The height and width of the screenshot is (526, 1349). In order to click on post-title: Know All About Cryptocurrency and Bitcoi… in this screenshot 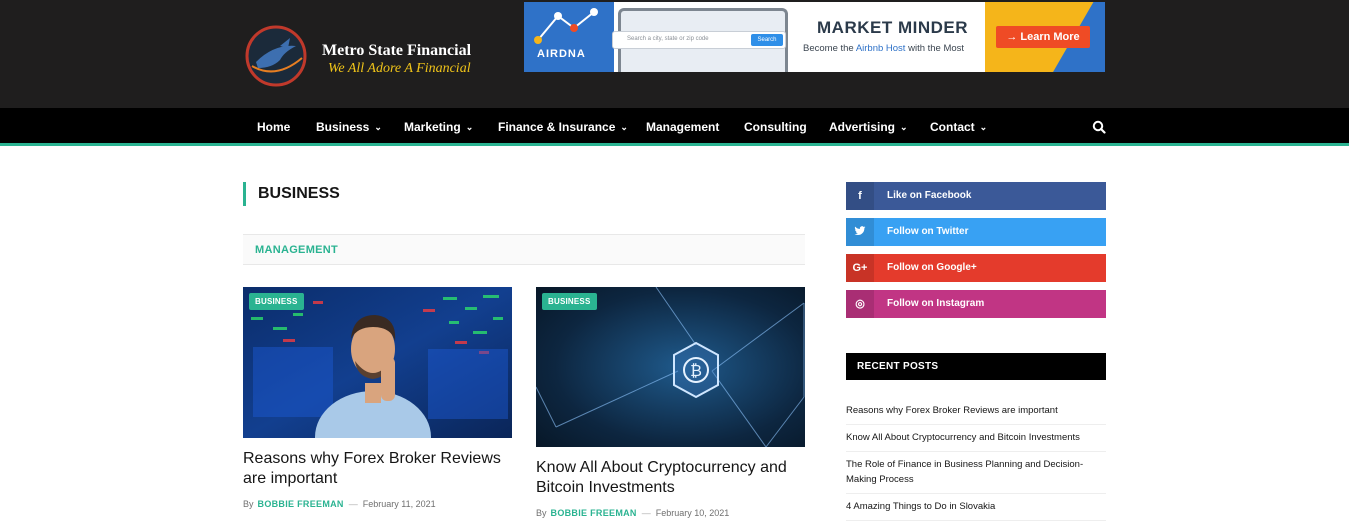, I will do `click(670, 478)`.